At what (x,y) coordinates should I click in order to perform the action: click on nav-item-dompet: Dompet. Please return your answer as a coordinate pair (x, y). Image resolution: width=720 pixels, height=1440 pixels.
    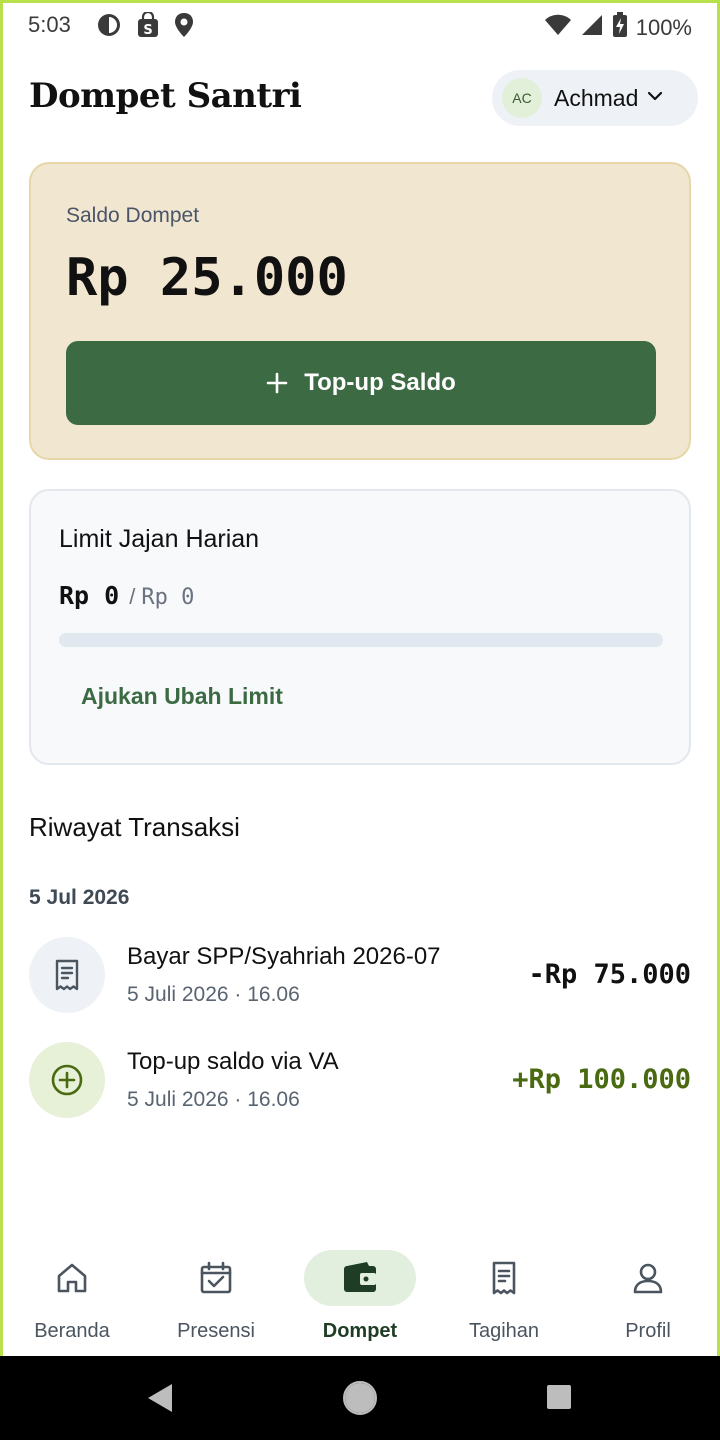
    Looking at the image, I should click on (360, 1298).